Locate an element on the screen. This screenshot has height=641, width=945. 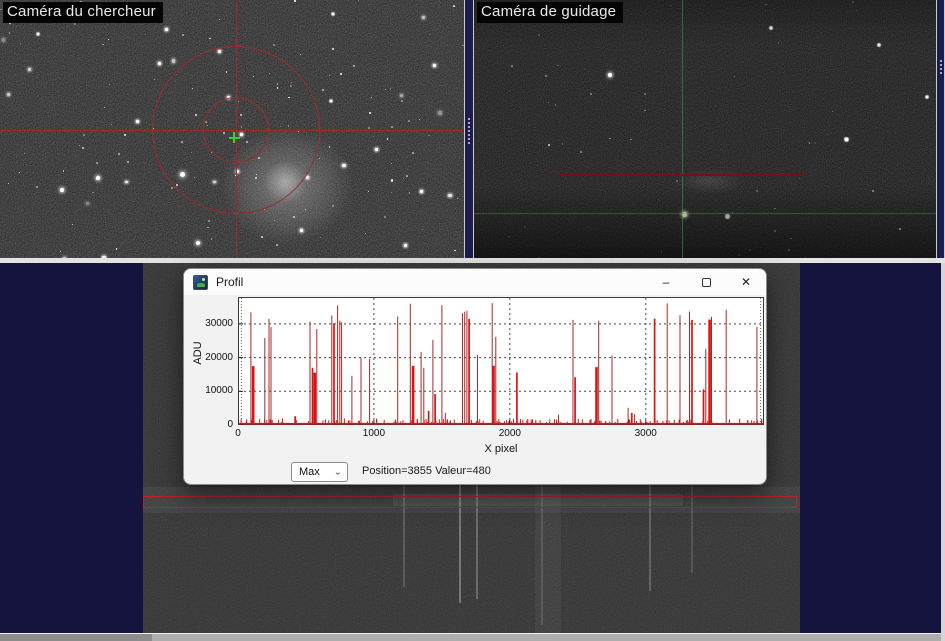
x-tick-label: 3000 is located at coordinates (645, 433).